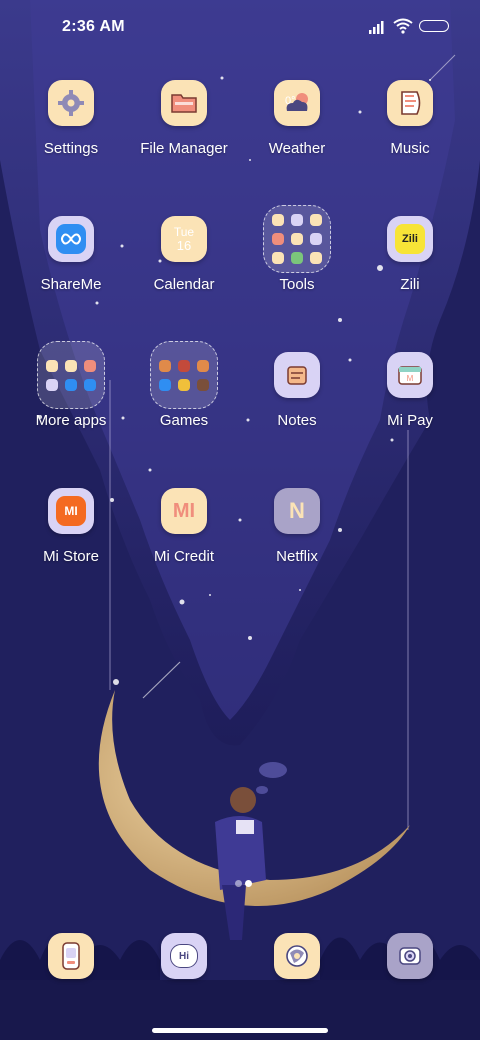 The height and width of the screenshot is (1040, 480). What do you see at coordinates (410, 148) in the screenshot?
I see `app-label: Music` at bounding box center [410, 148].